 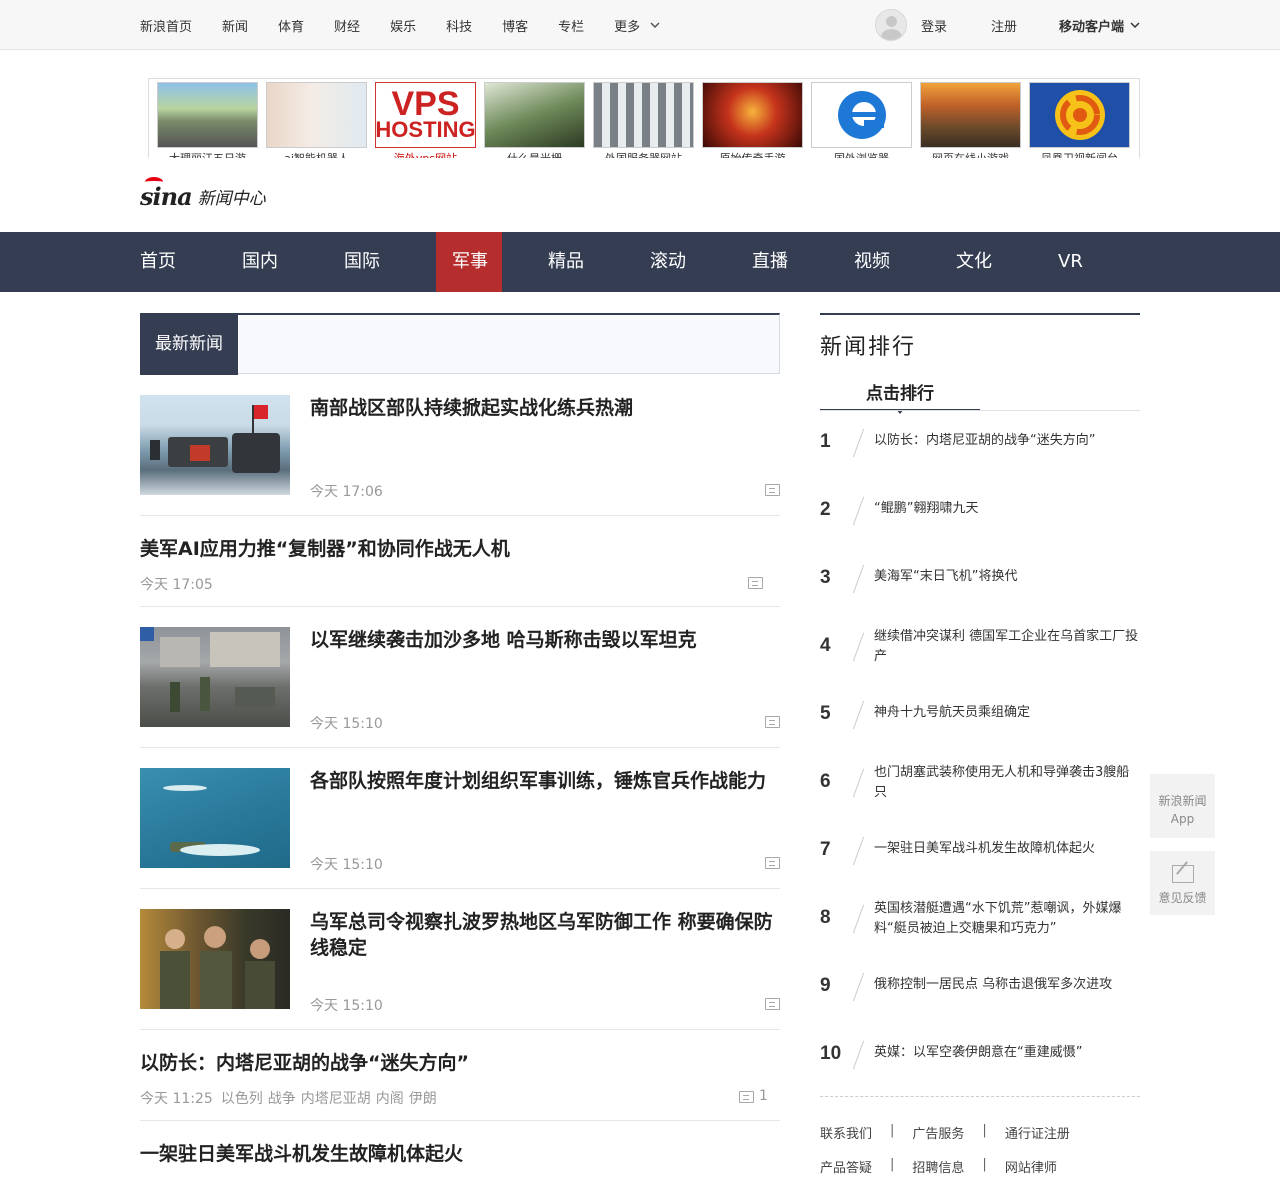 I want to click on nav-live: 直播, so click(x=803, y=262).